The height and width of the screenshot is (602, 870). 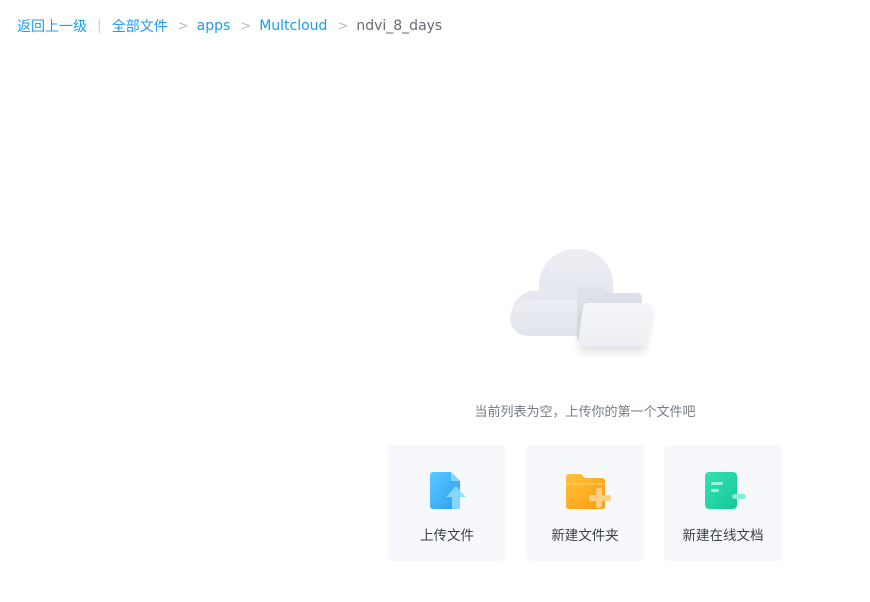 I want to click on new-online-doc-label: 新建在线文档, so click(x=723, y=536).